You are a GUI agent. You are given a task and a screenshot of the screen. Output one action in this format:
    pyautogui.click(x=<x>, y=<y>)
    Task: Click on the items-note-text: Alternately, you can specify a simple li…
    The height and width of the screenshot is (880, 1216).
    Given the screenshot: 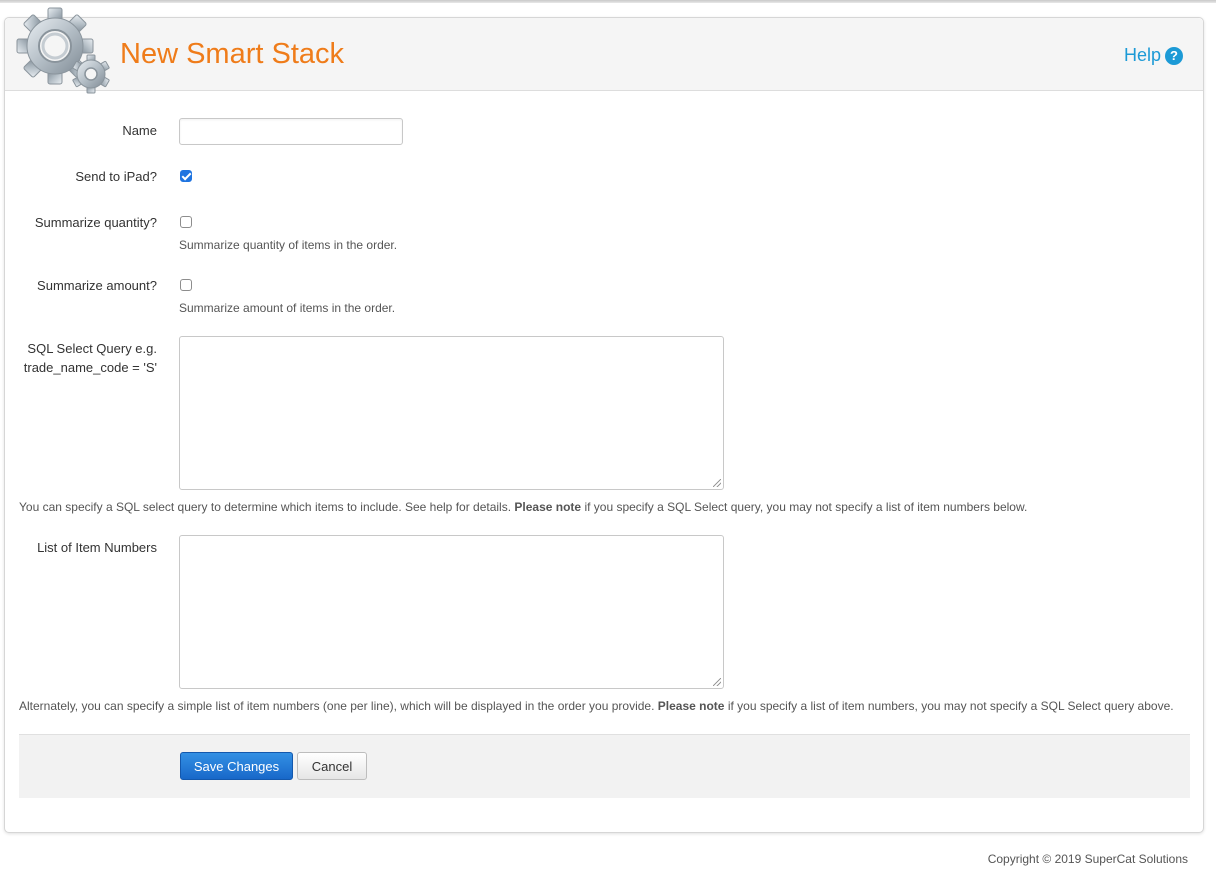 What is the action you would take?
    pyautogui.click(x=337, y=706)
    